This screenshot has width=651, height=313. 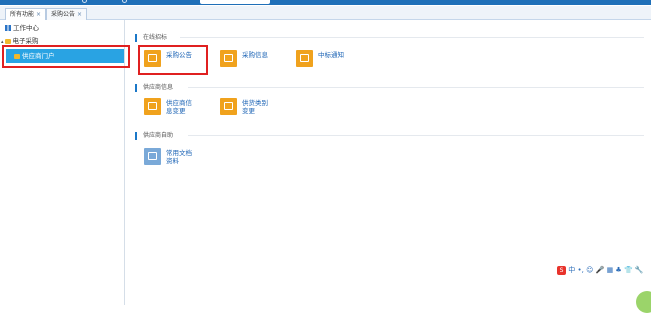 I want to click on section-title-online-bidding: 在线招标, so click(x=151, y=37).